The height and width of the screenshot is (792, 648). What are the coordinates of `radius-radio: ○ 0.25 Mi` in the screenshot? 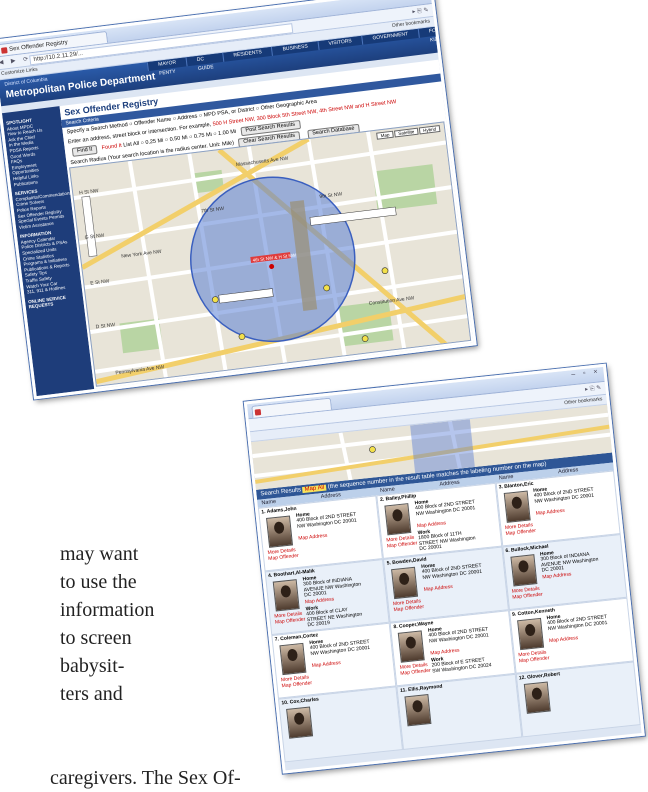 It's located at (151, 142).